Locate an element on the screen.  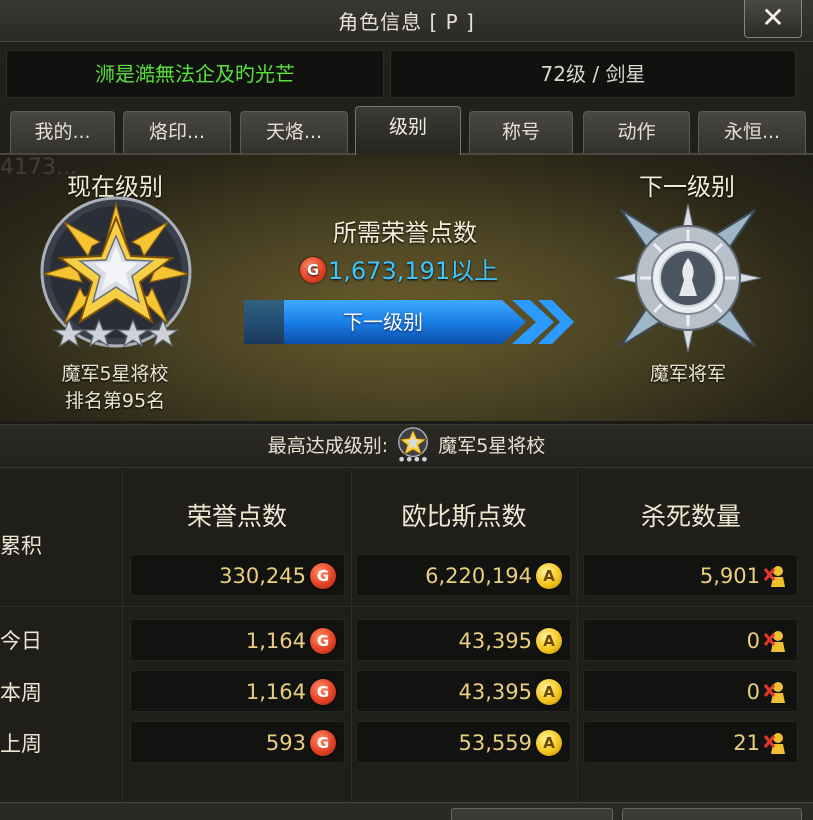
required-points-label: 所需荣誉点数 is located at coordinates (405, 233).